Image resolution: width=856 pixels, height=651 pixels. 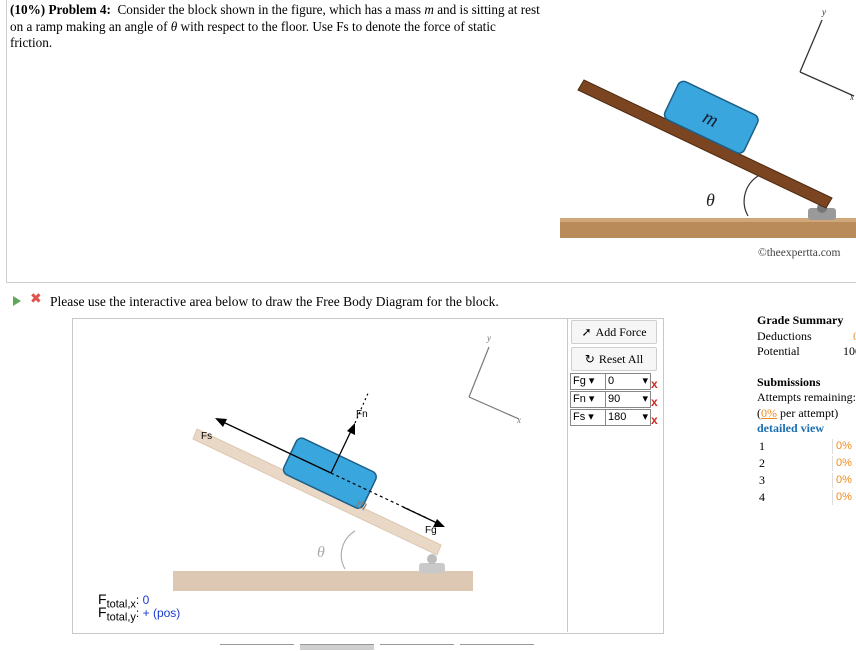 What do you see at coordinates (628, 399) in the screenshot?
I see `force-angle-select: 90 ▾` at bounding box center [628, 399].